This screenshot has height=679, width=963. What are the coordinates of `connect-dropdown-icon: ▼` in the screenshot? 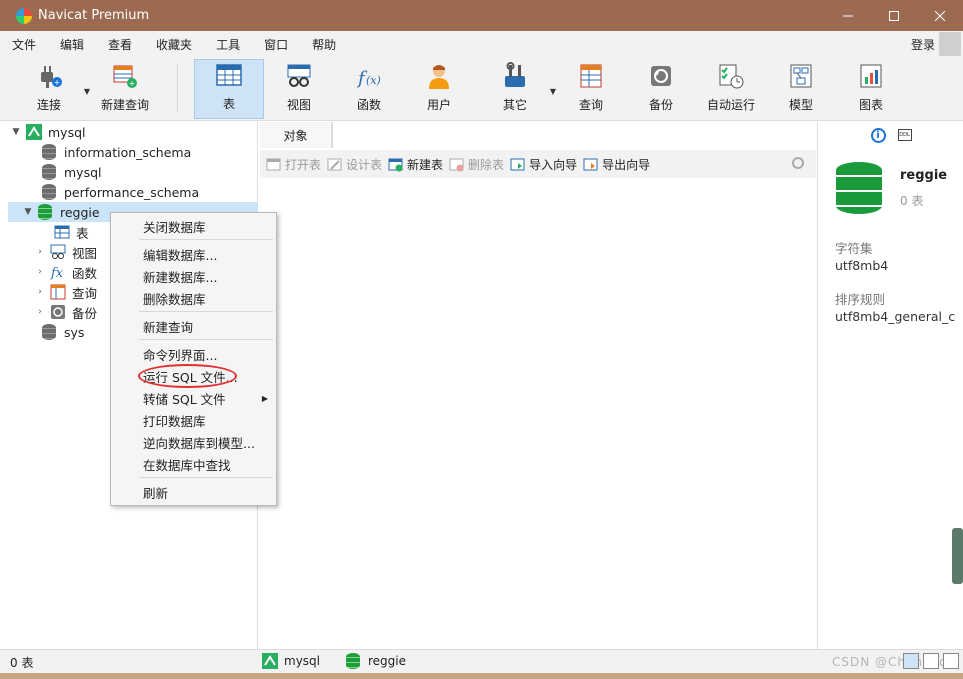 It's located at (87, 91).